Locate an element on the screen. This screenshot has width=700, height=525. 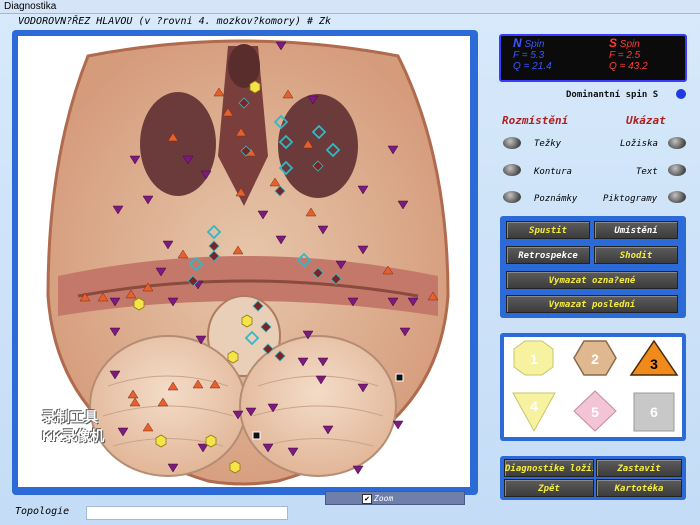
spin-left-q: Q = 21.4 is located at coordinates (532, 66).